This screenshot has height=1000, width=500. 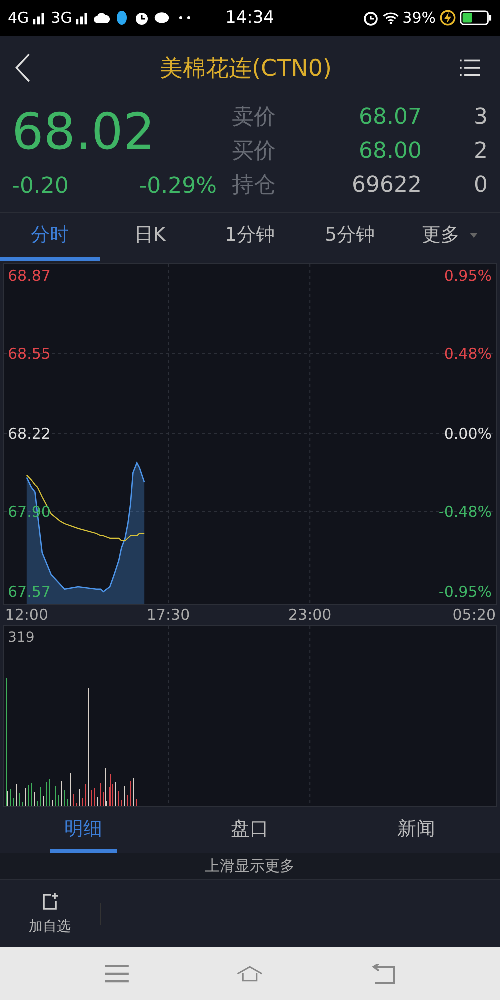 What do you see at coordinates (246, 69) in the screenshot?
I see `page-title: 美棉花连(CTN0)` at bounding box center [246, 69].